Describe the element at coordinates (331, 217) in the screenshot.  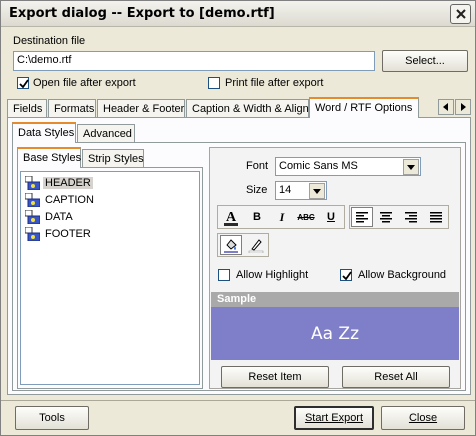
I see `underline-button: U` at that location.